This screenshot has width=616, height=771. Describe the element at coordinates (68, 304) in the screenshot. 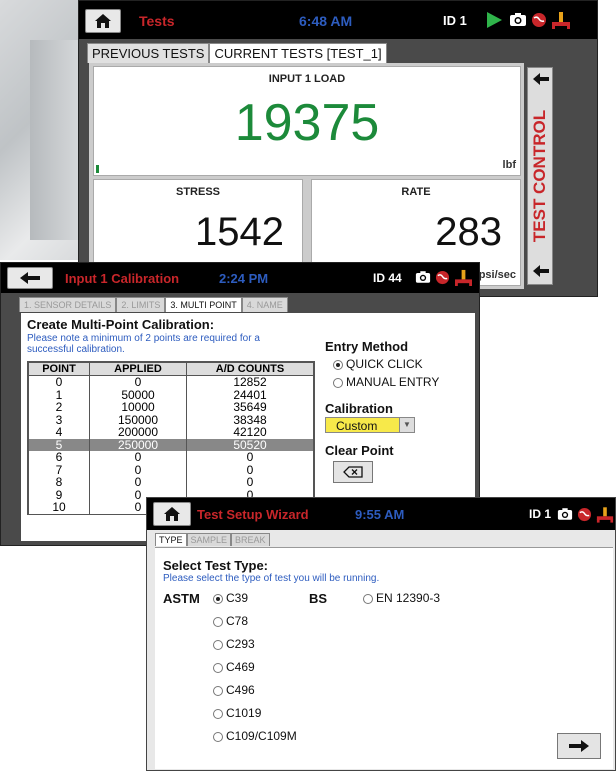

I see `tab-sensor-details: 1. SENSOR DETAILS` at that location.